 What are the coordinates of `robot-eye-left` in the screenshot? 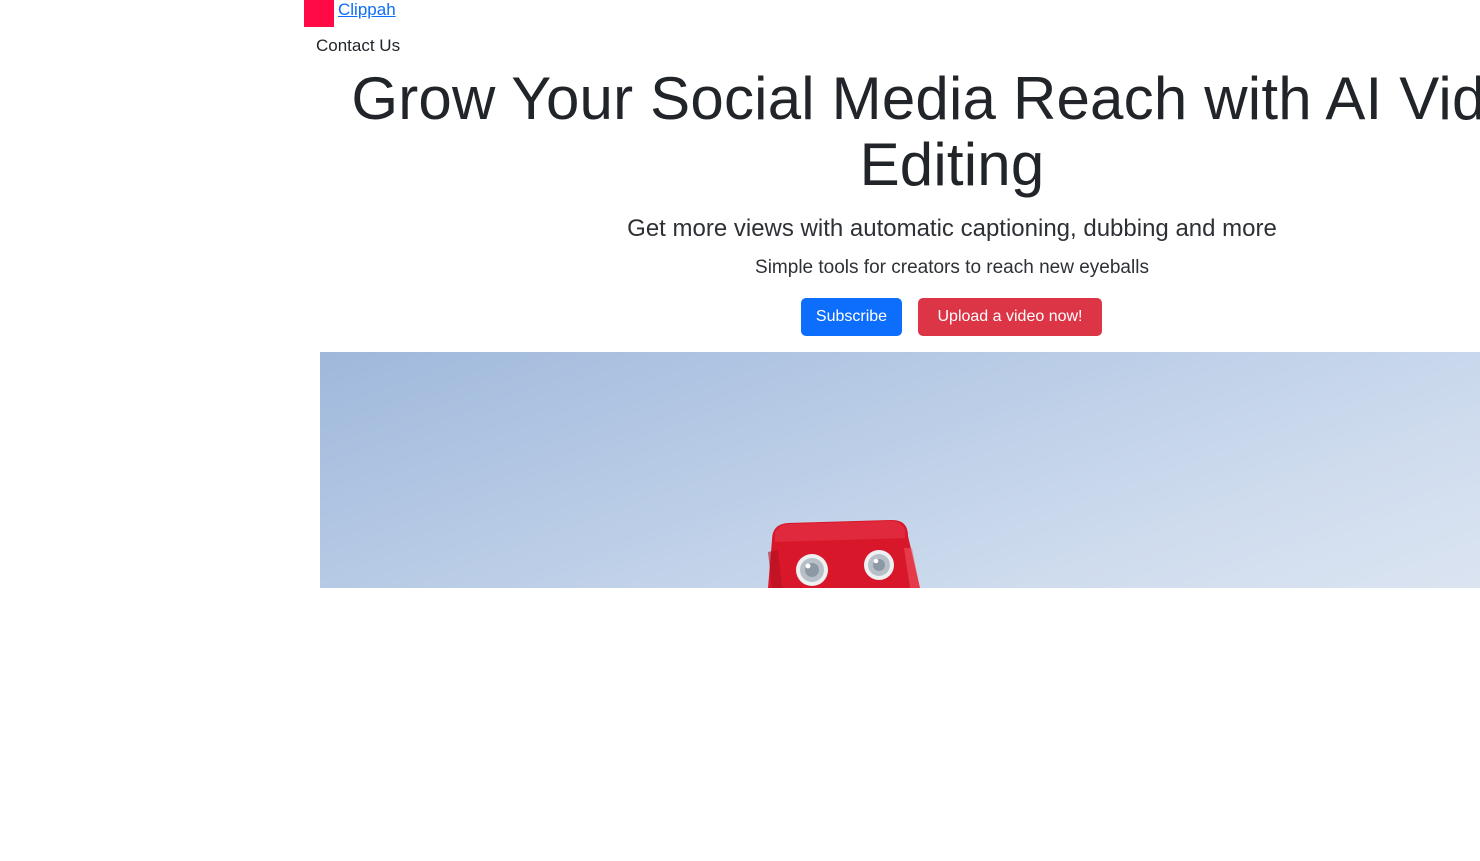 It's located at (812, 570).